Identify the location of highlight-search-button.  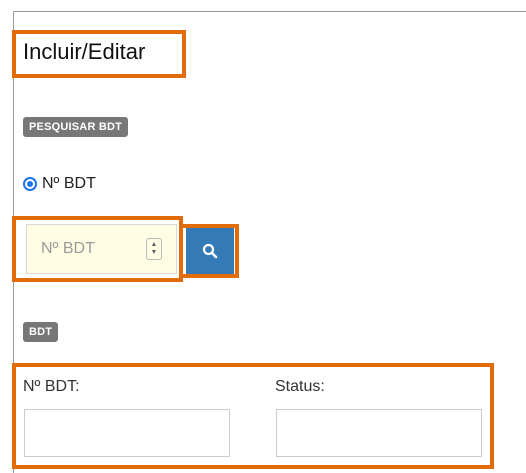
(209, 251).